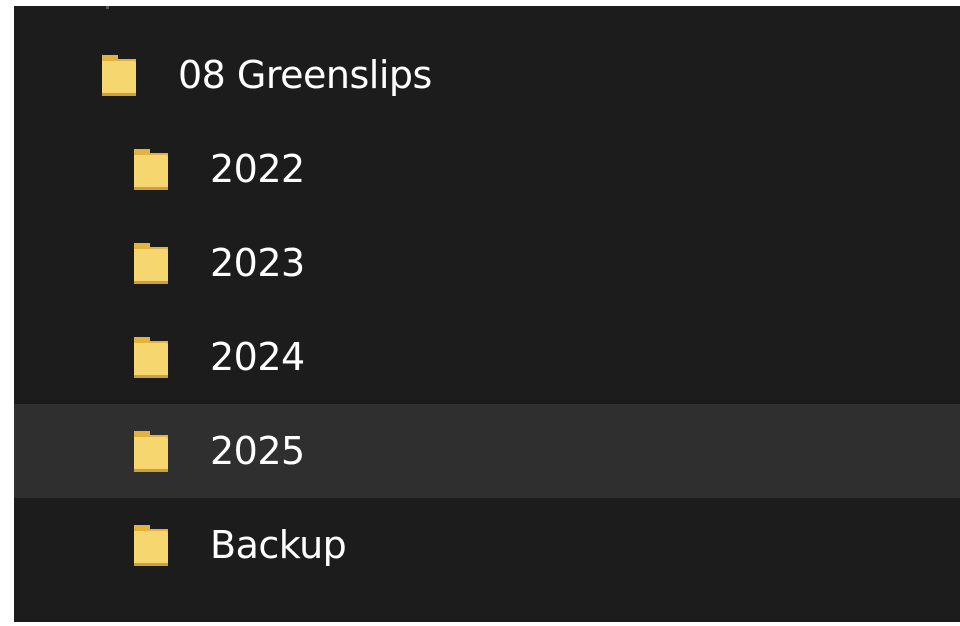 The width and height of the screenshot is (960, 626). I want to click on tree-item-2022: 2022, so click(487, 169).